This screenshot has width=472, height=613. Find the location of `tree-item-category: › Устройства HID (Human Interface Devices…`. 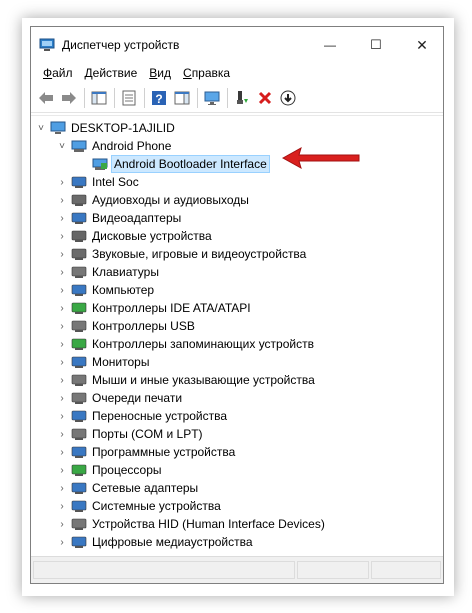

tree-item-category: › Устройства HID (Human Interface Devices… is located at coordinates (192, 524).